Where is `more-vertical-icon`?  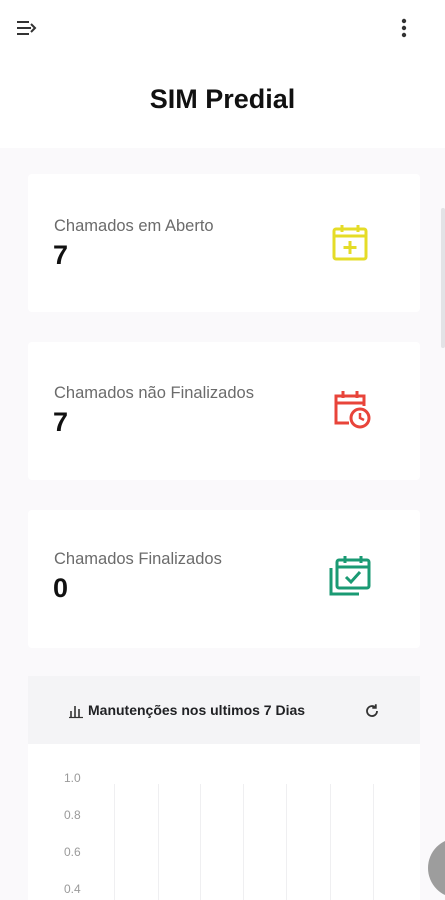 more-vertical-icon is located at coordinates (404, 28).